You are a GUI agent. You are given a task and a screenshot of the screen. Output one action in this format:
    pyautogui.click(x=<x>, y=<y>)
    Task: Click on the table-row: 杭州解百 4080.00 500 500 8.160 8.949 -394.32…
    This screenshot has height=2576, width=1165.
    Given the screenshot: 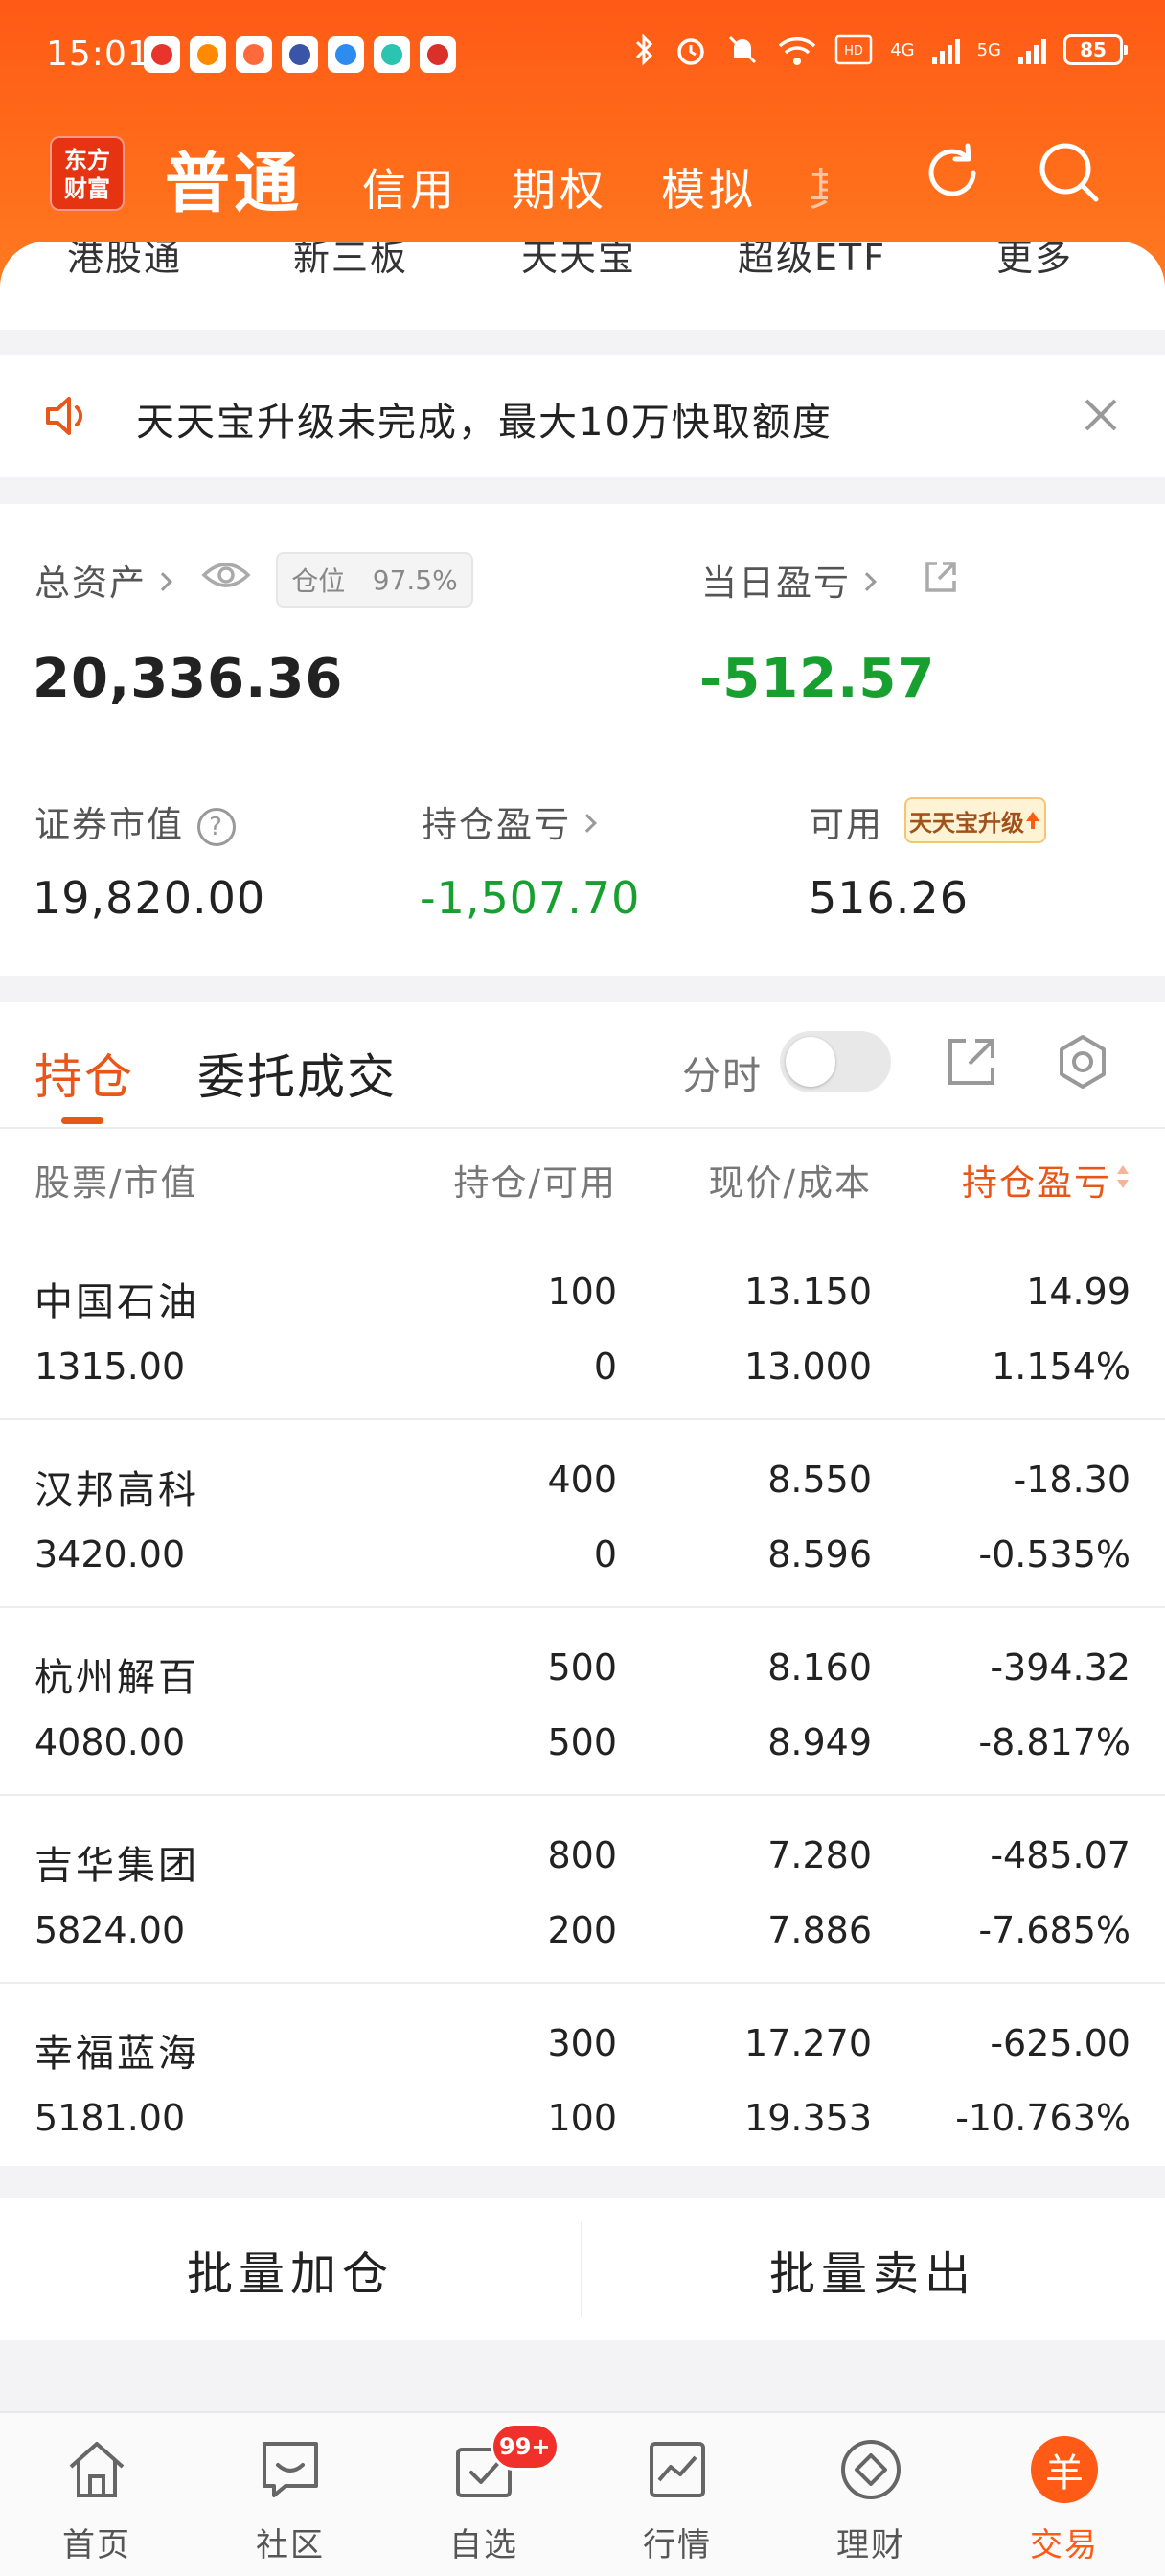 What is the action you would take?
    pyautogui.click(x=582, y=1702)
    